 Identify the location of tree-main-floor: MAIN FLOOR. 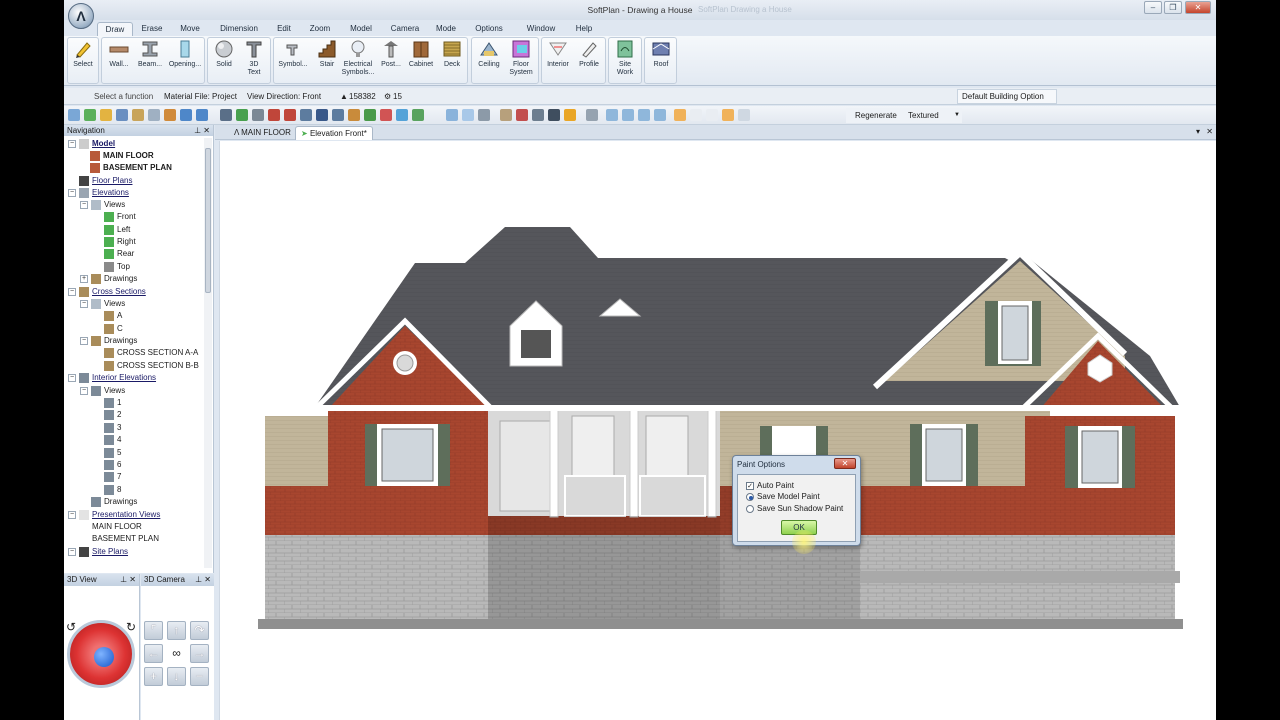
(122, 156).